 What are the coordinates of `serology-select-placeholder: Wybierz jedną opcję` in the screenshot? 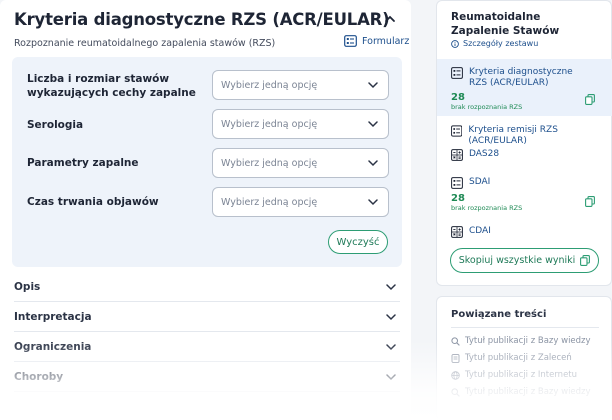 It's located at (269, 124).